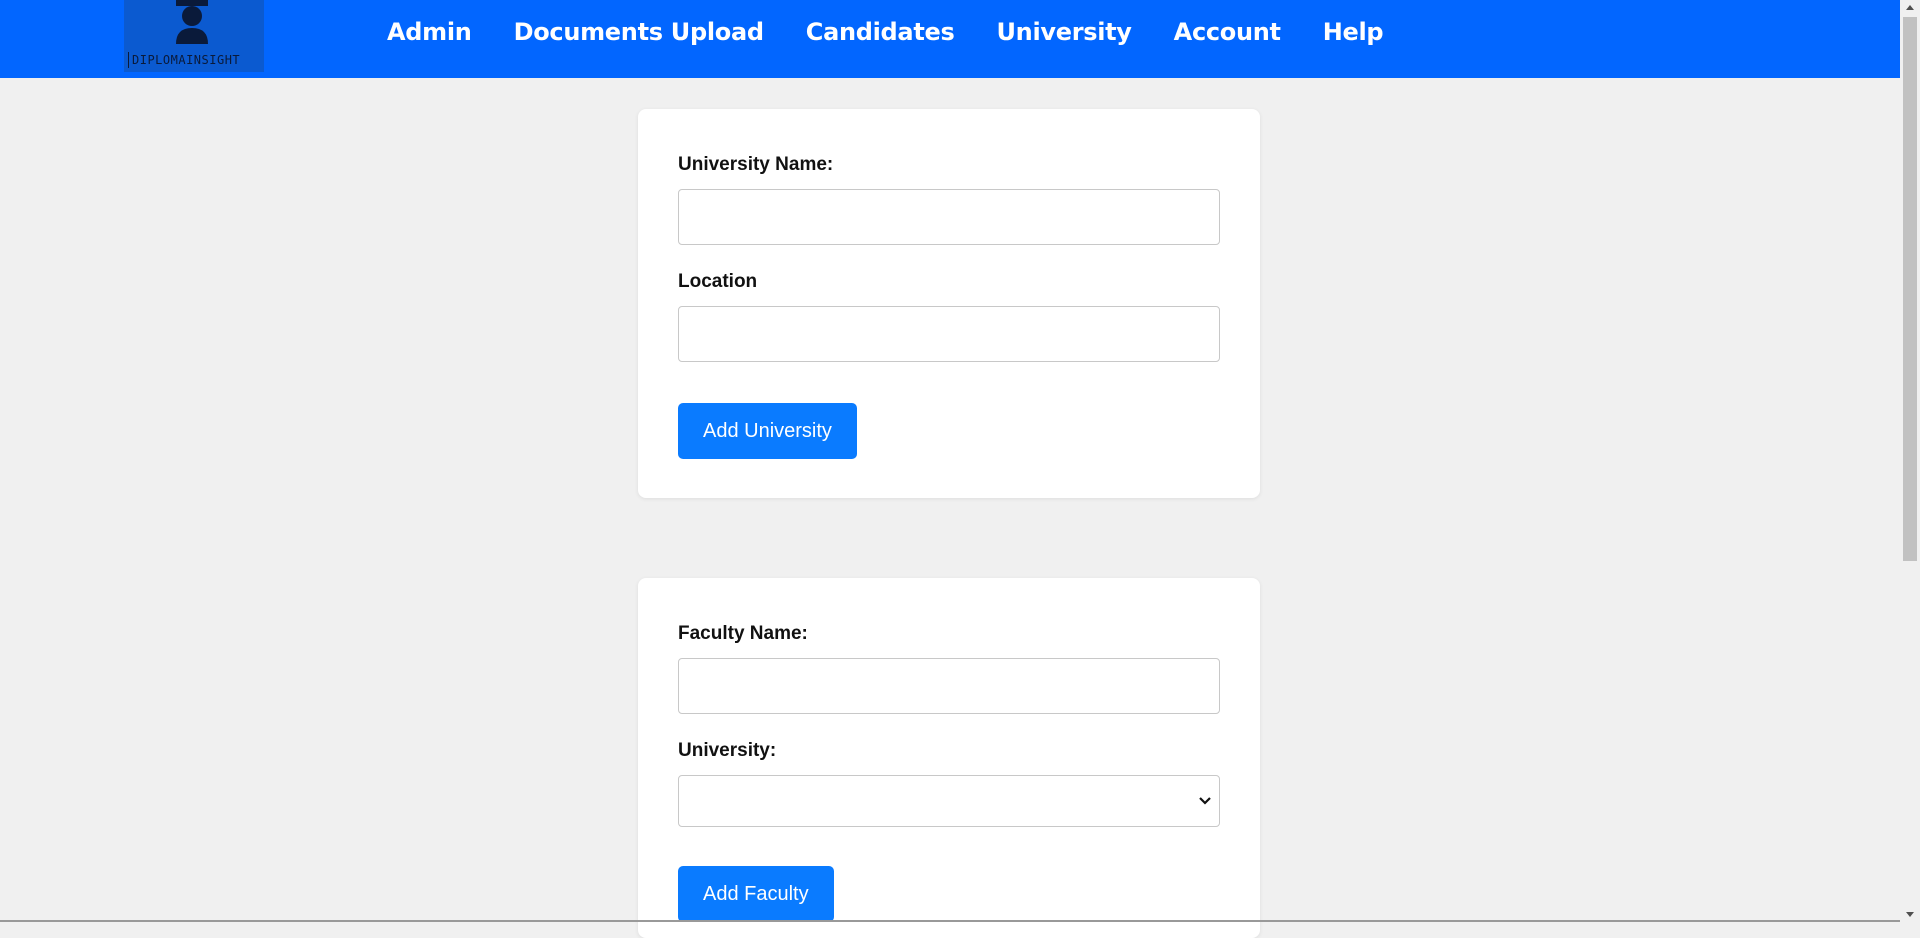 This screenshot has width=1920, height=938. I want to click on add-faculty-card: Faculty Name: University: Add Faculty, so click(949, 758).